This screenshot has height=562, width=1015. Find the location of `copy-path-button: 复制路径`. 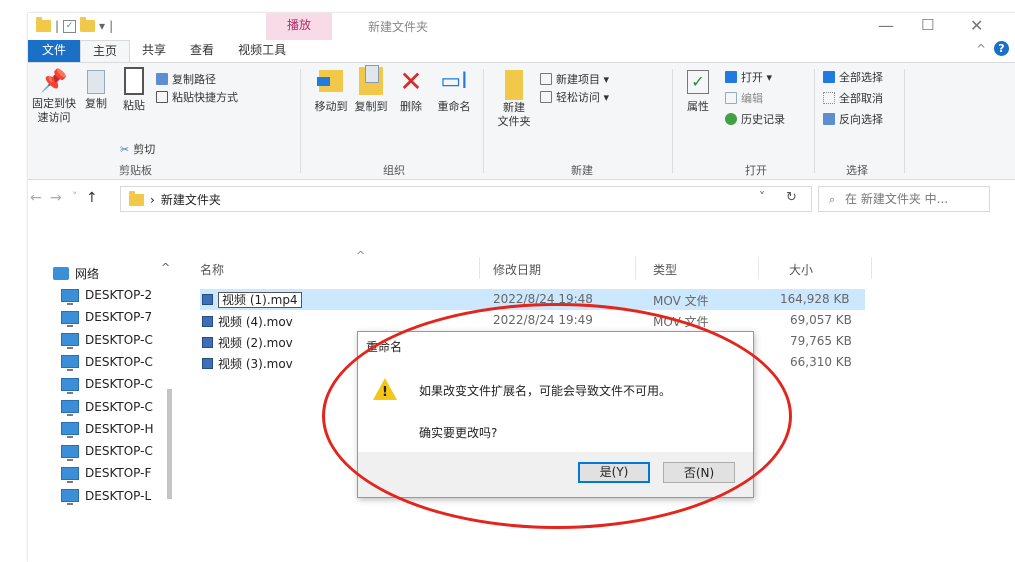

copy-path-button: 复制路径 is located at coordinates (186, 79).